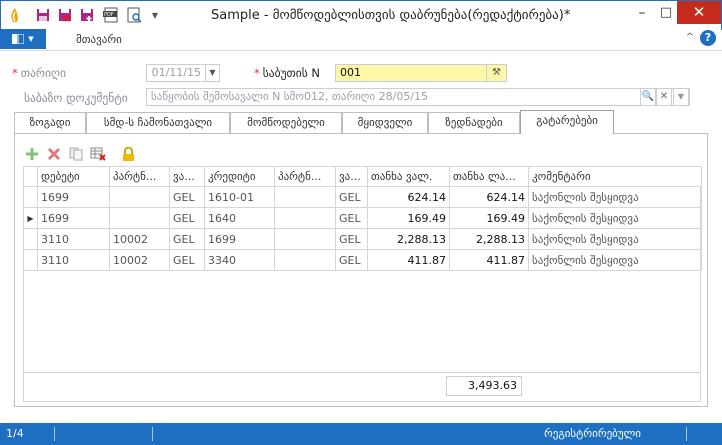  What do you see at coordinates (567, 122) in the screenshot?
I see `tab-postings: გატარებები` at bounding box center [567, 122].